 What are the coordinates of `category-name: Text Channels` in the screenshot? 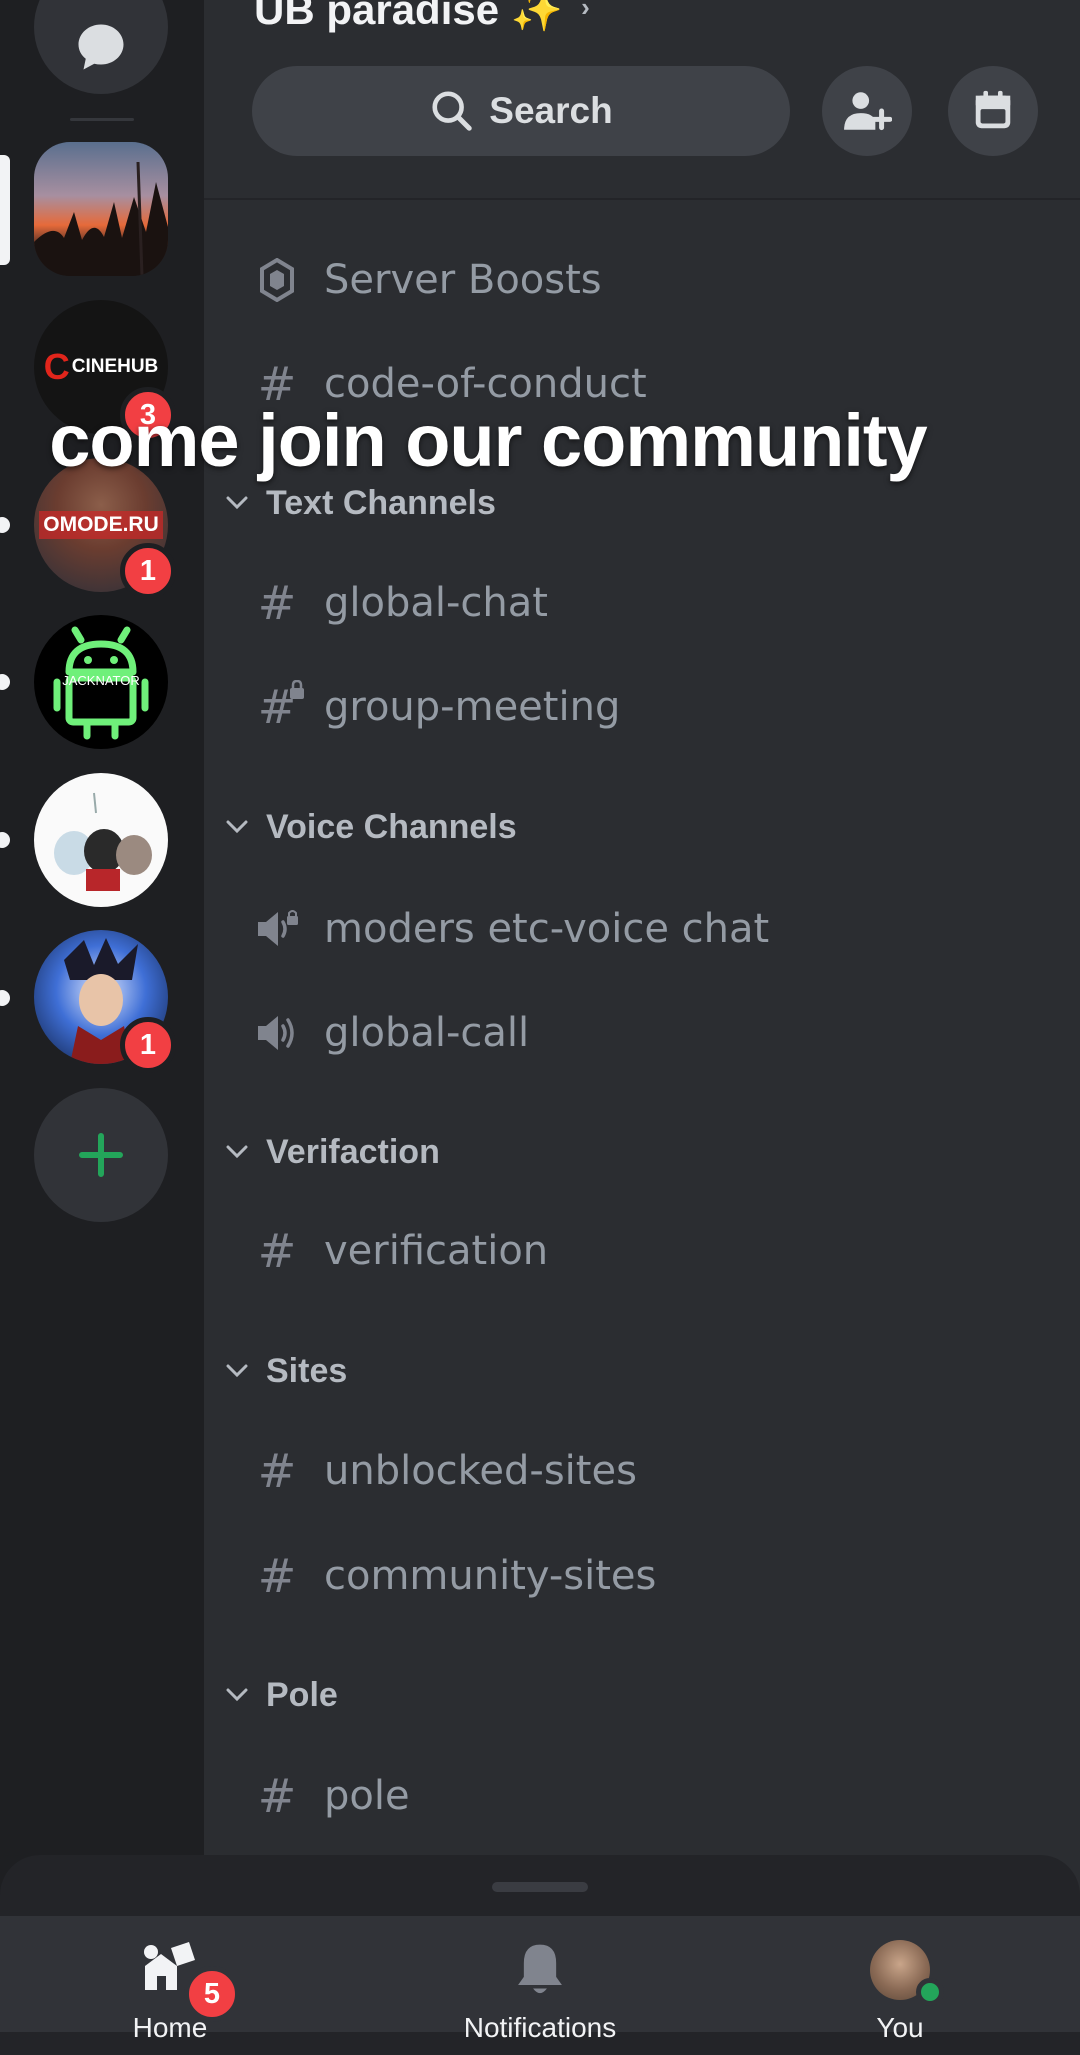 It's located at (381, 502).